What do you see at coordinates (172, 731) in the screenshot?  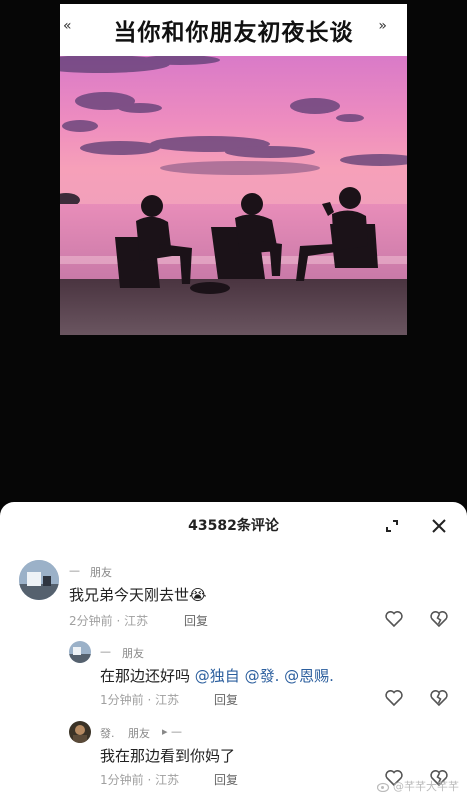 I see `reply-arrow: ▸ —` at bounding box center [172, 731].